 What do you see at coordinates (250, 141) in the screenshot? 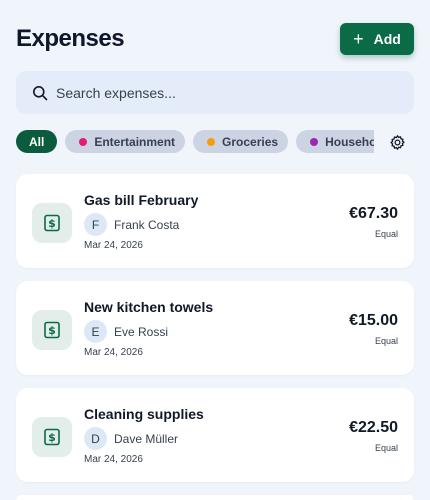
I see `filter-chip-label: Groceries` at bounding box center [250, 141].